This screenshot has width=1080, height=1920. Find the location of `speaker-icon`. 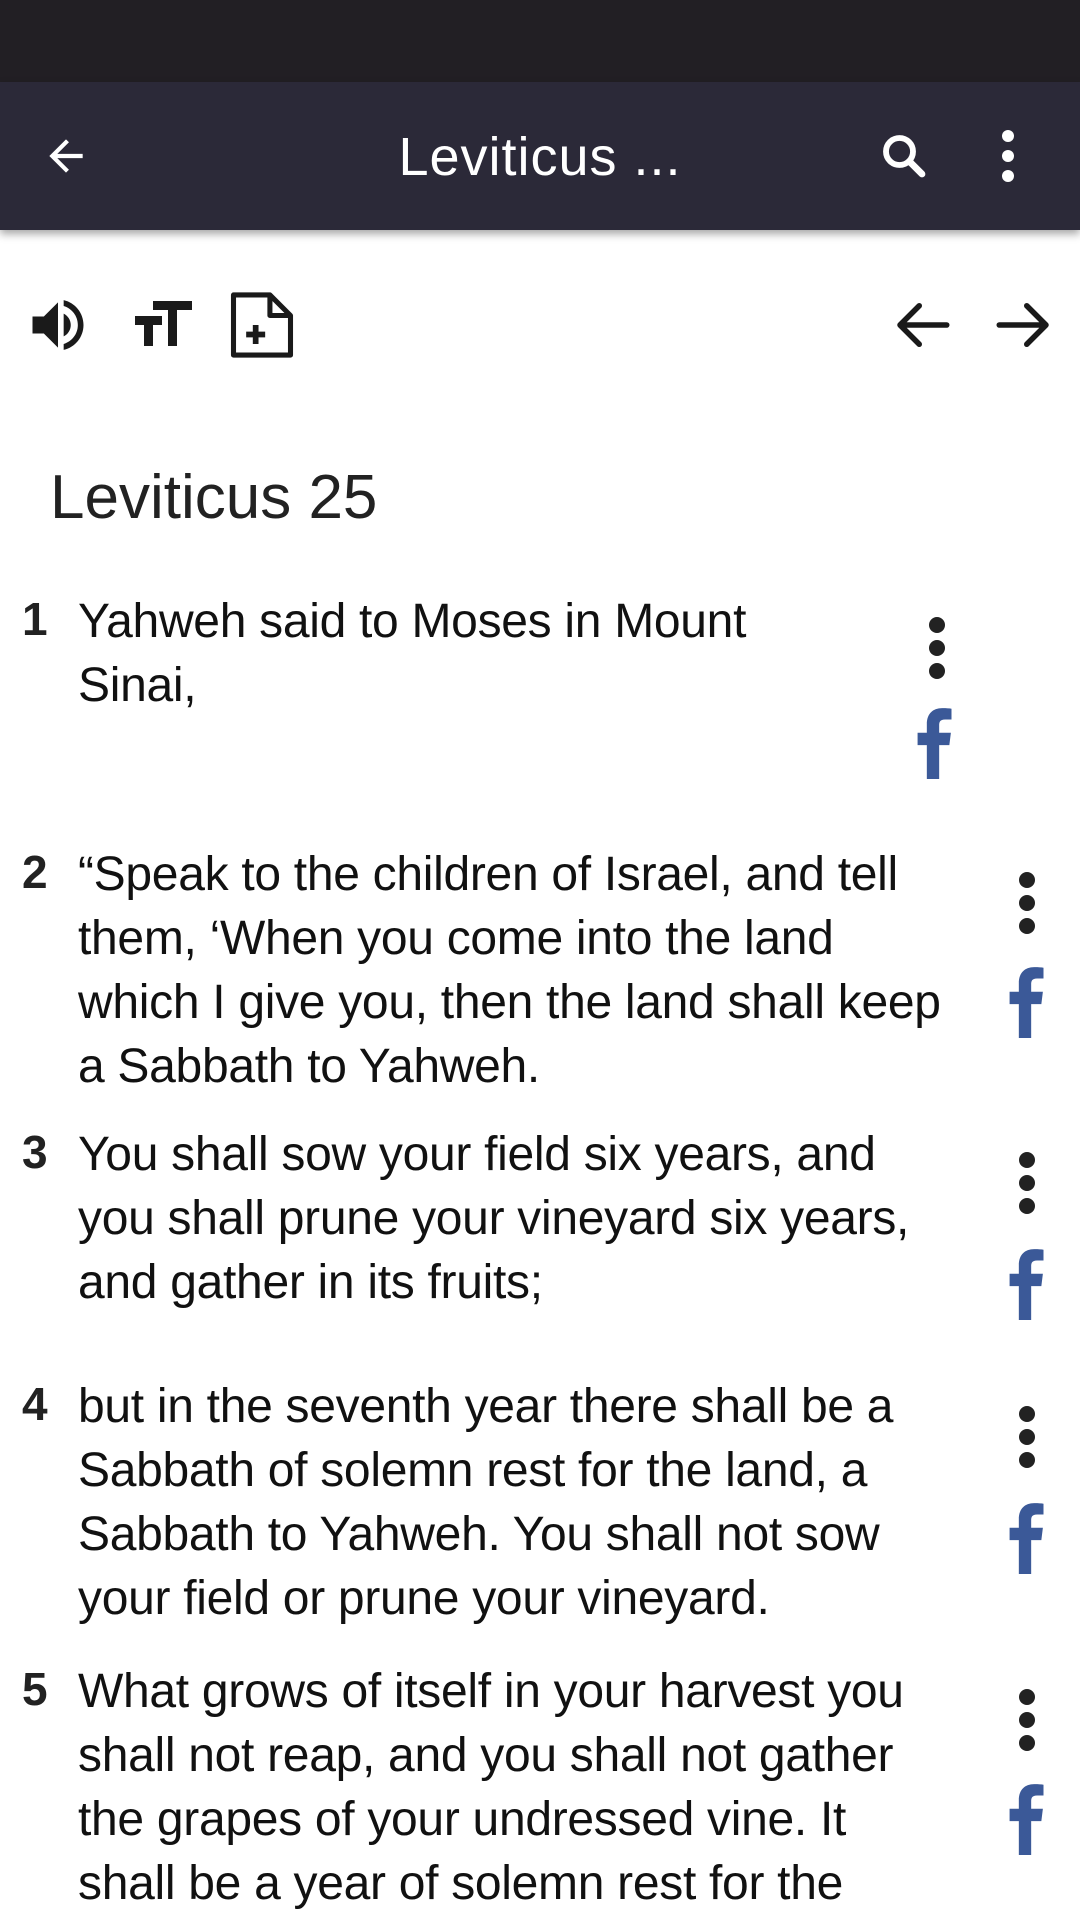

speaker-icon is located at coordinates (58, 325).